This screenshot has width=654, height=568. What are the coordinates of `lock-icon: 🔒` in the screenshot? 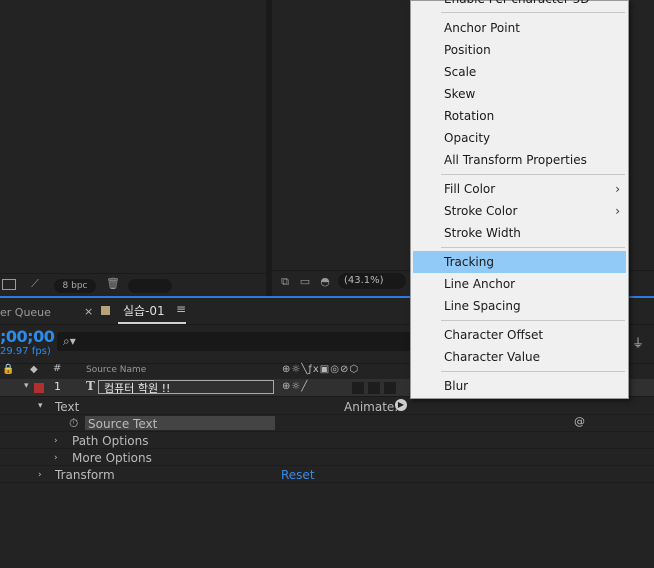 It's located at (8, 369).